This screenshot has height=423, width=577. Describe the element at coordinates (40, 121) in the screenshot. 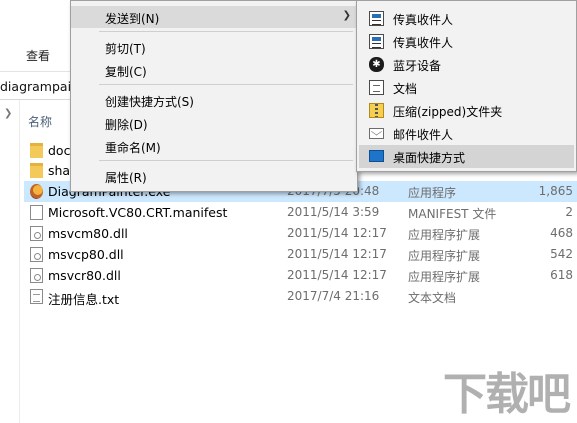

I see `column-header-name: 名称` at that location.